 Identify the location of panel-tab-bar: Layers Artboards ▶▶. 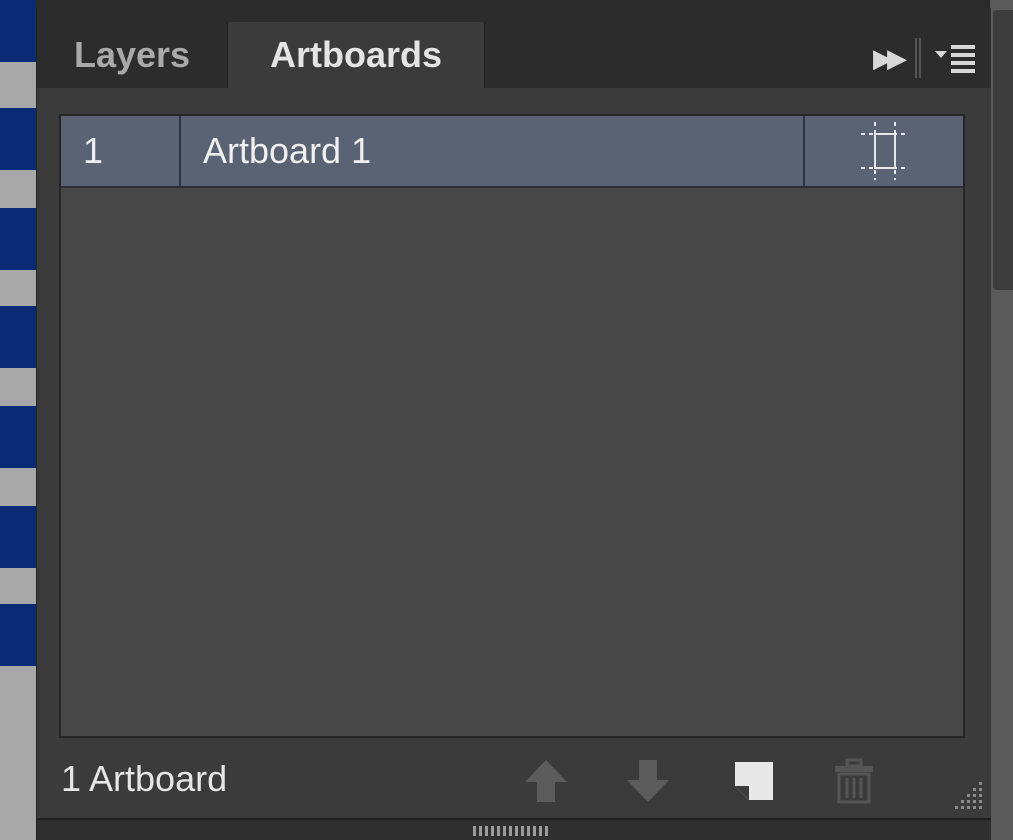
(514, 48).